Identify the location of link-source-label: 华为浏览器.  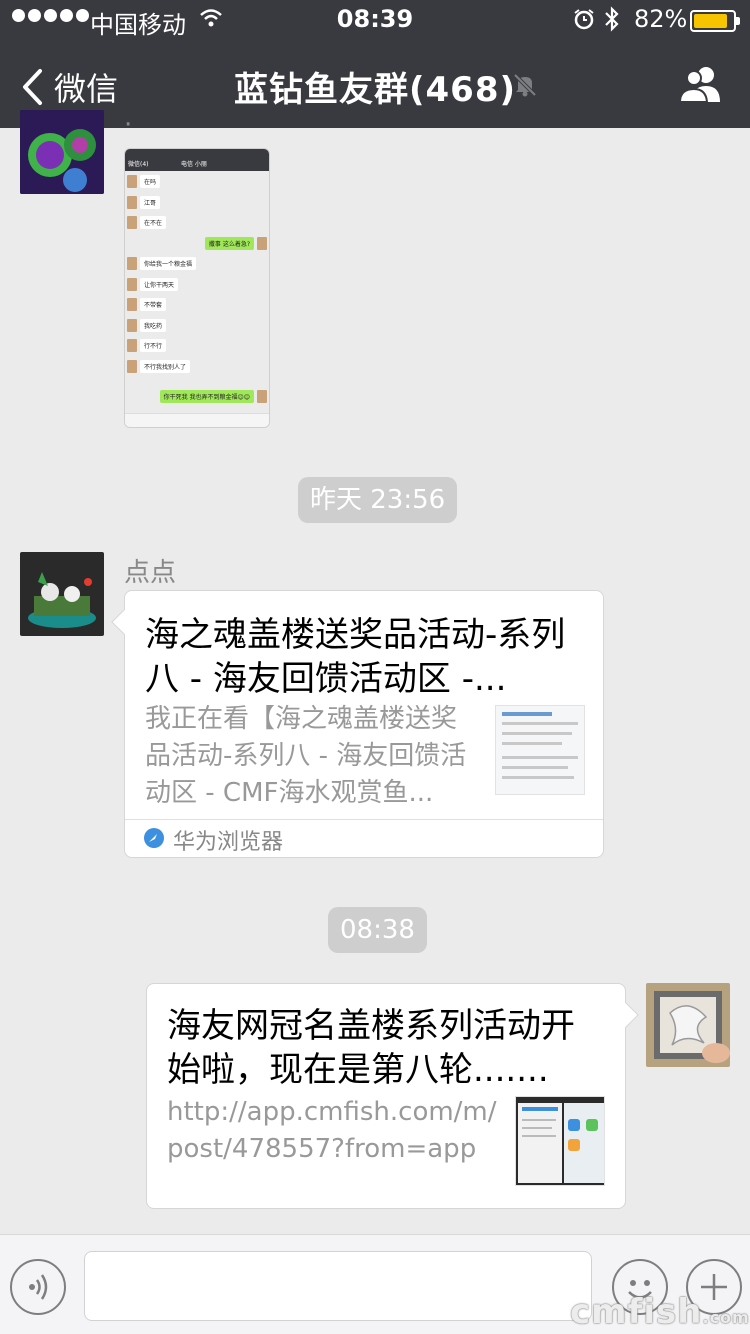
(228, 842).